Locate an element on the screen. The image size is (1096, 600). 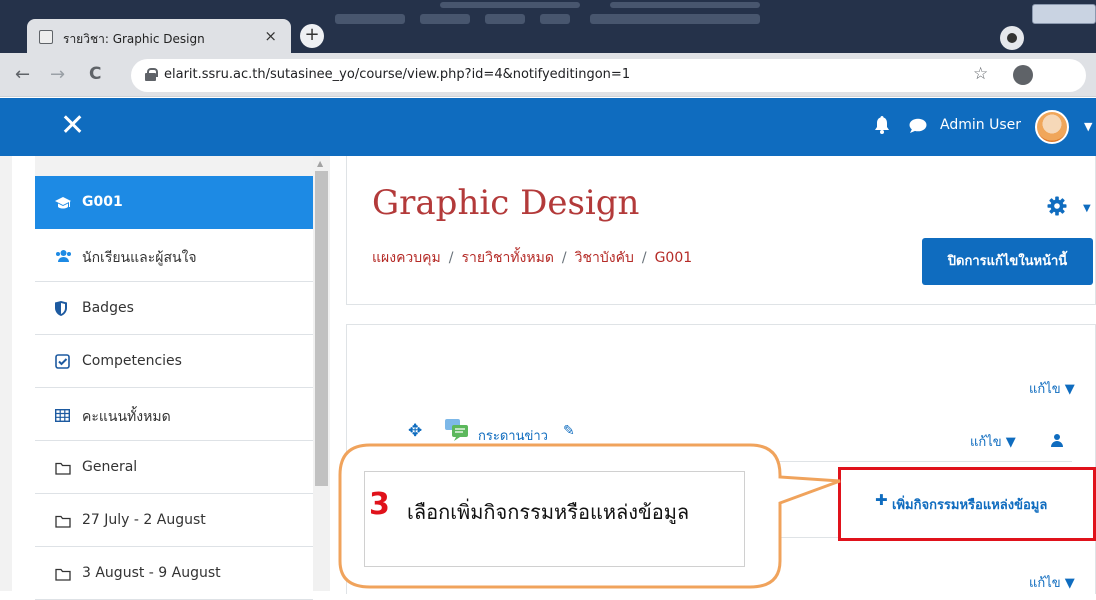
sidebar-item-label: 27 July - 2 August is located at coordinates (144, 520).